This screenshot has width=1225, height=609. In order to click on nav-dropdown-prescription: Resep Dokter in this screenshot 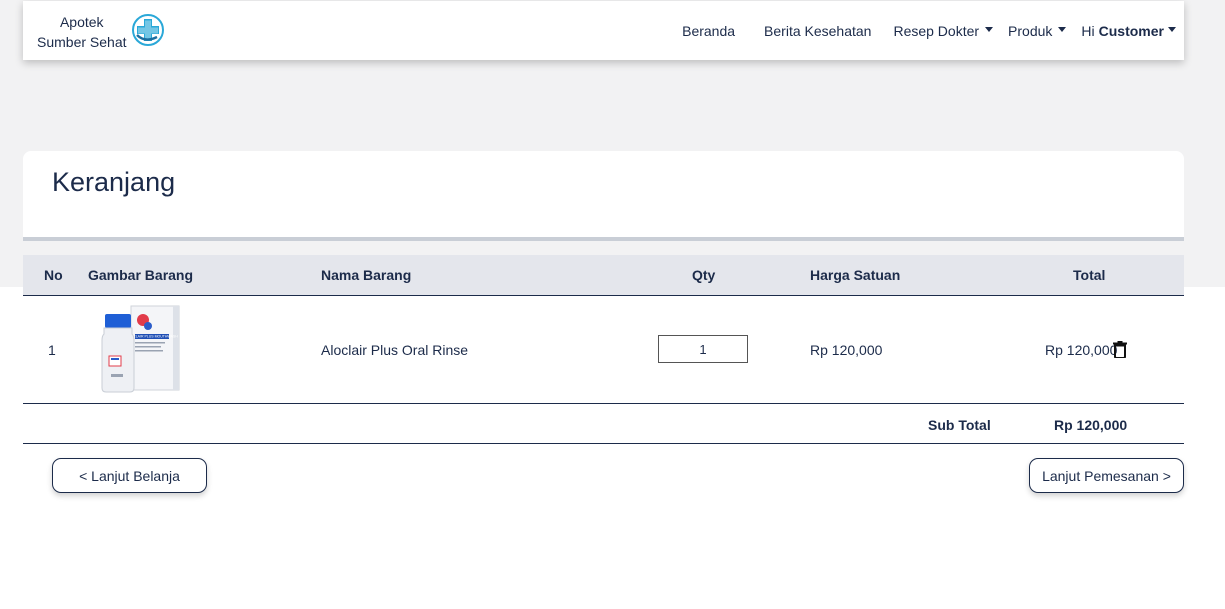, I will do `click(943, 30)`.